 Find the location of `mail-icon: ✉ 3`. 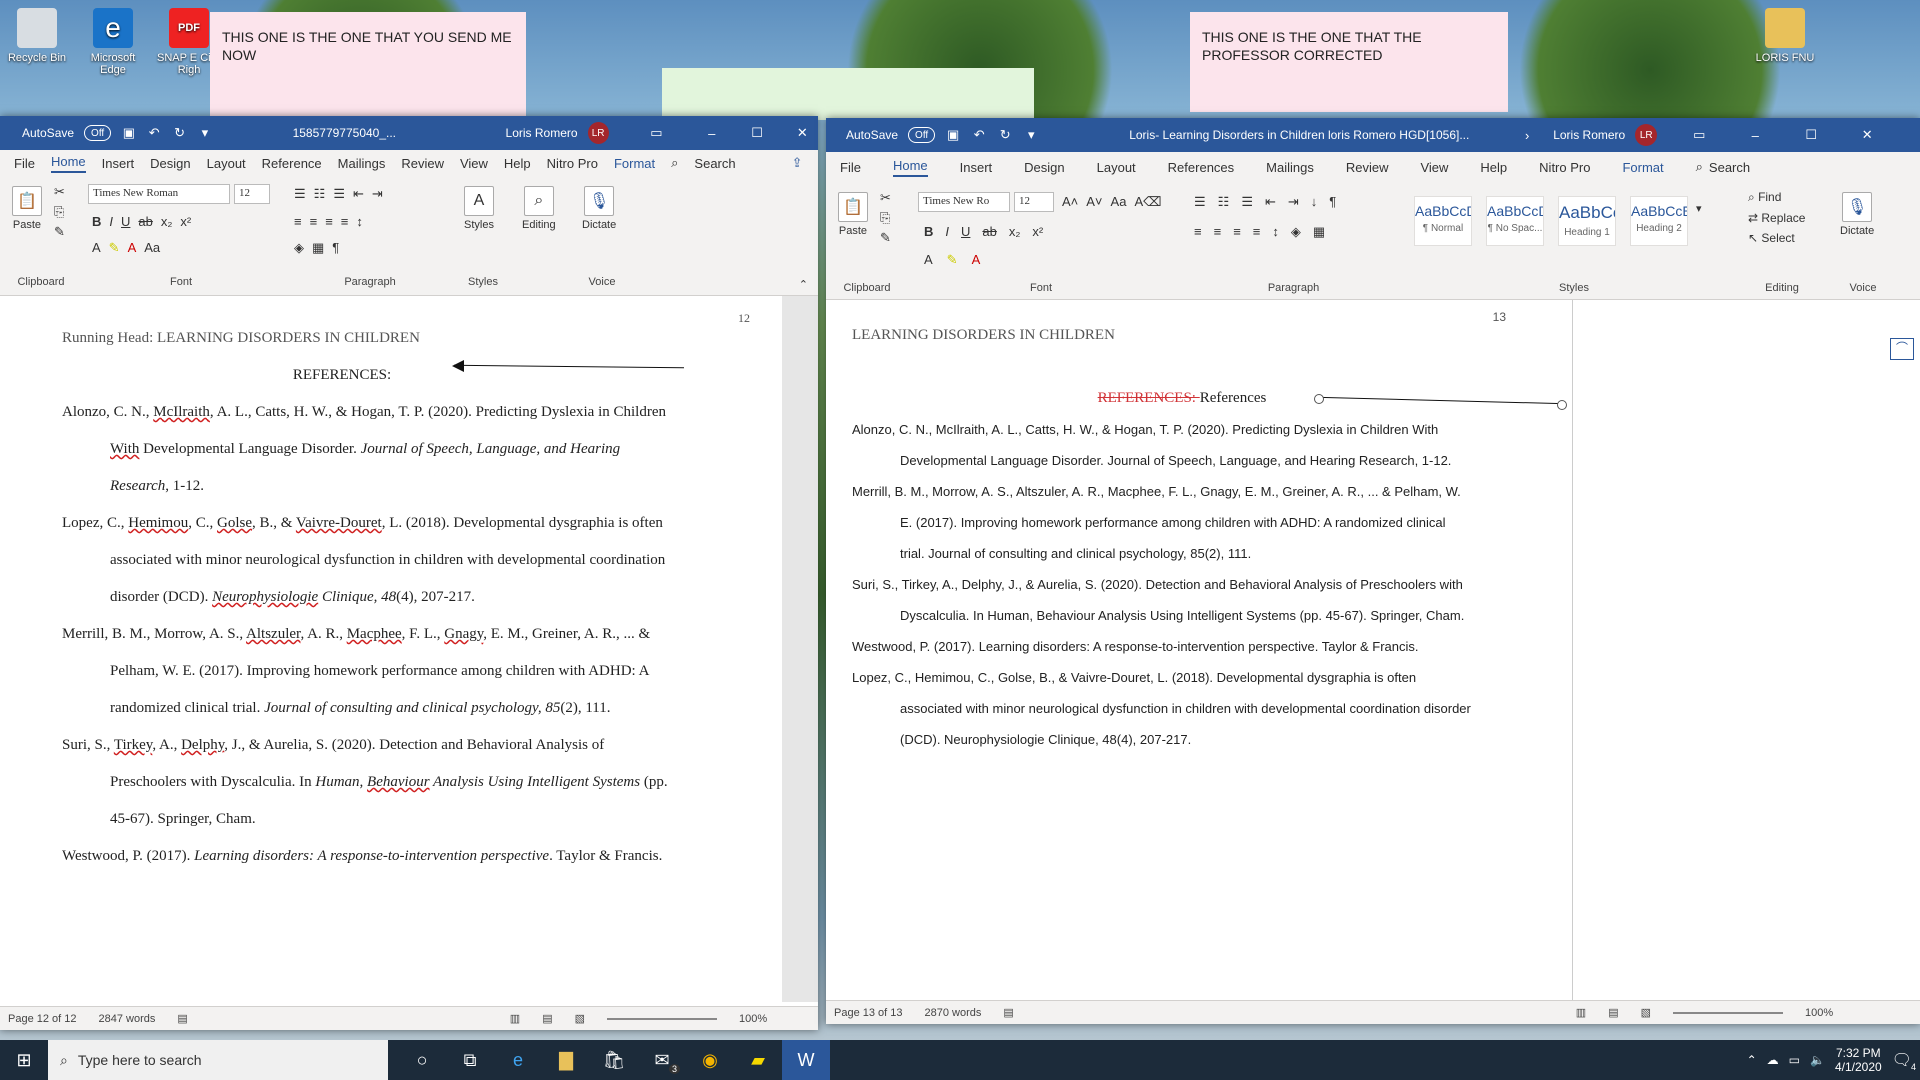

mail-icon: ✉ 3 is located at coordinates (662, 1060).